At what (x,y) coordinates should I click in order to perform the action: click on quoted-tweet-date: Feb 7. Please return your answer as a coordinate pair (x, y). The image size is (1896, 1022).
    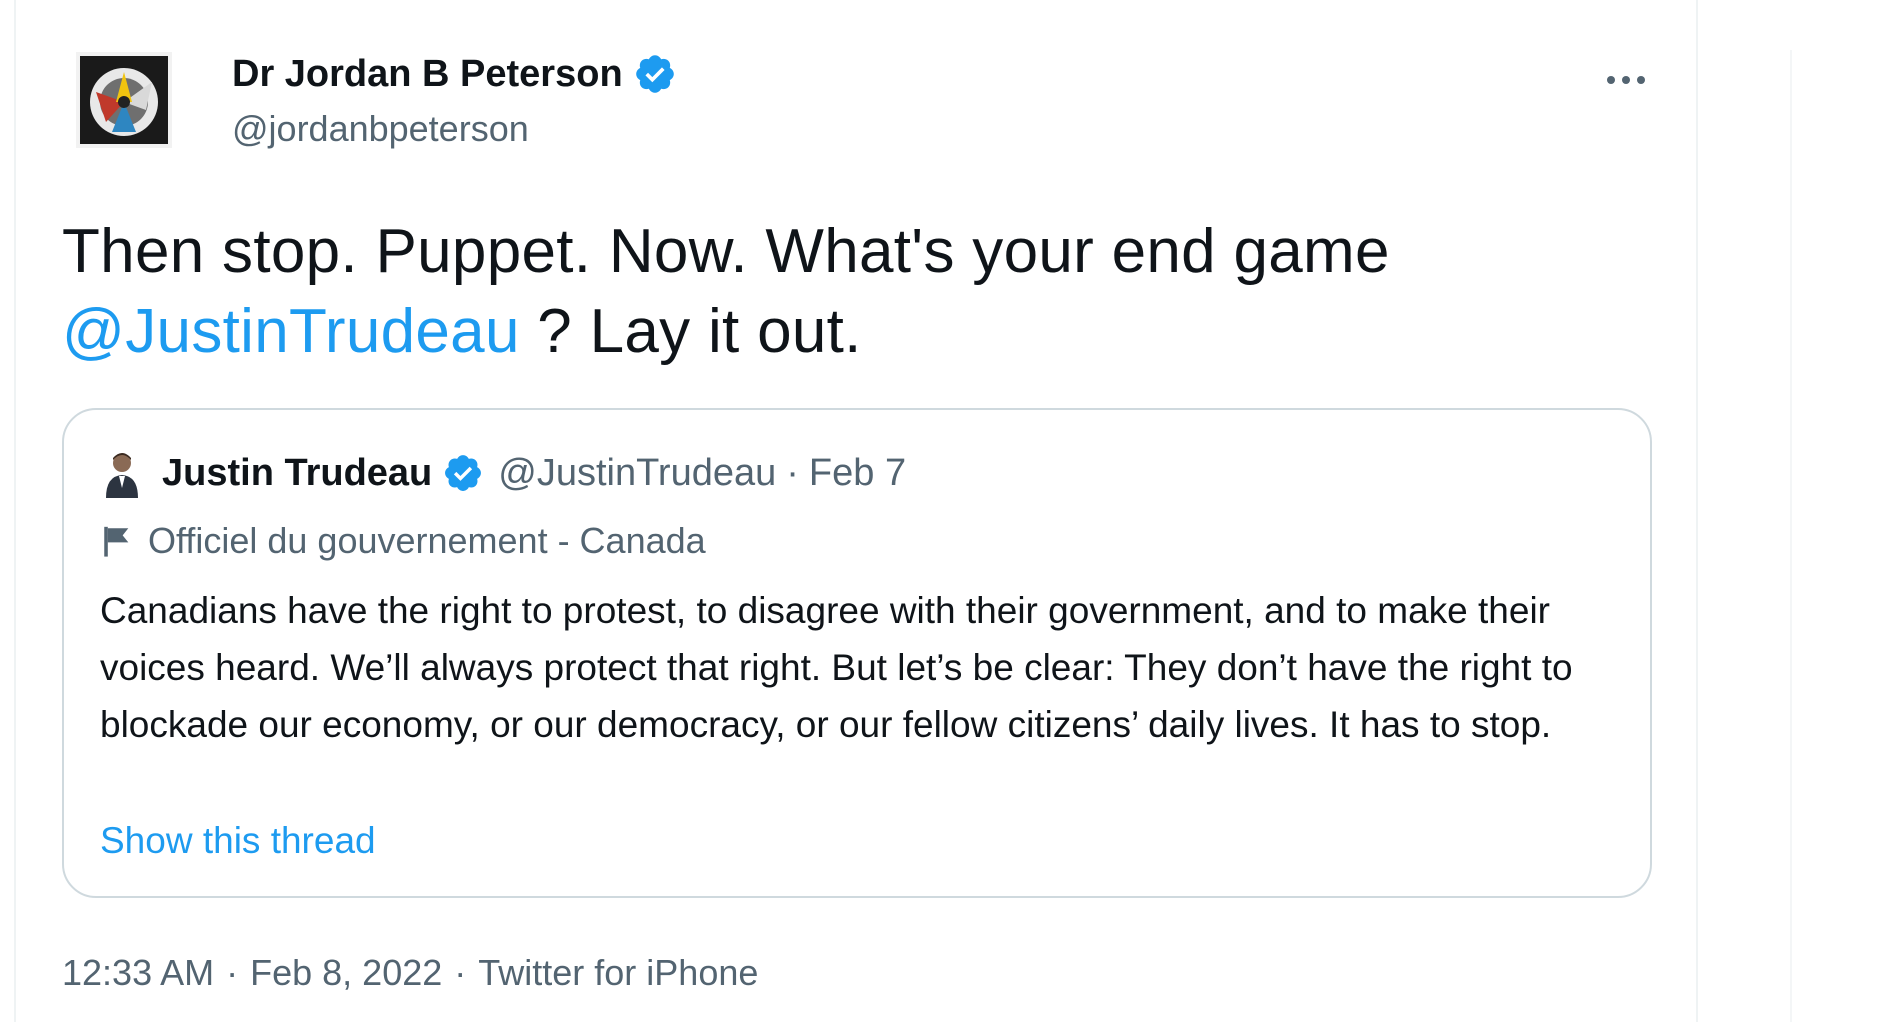
    Looking at the image, I should click on (857, 473).